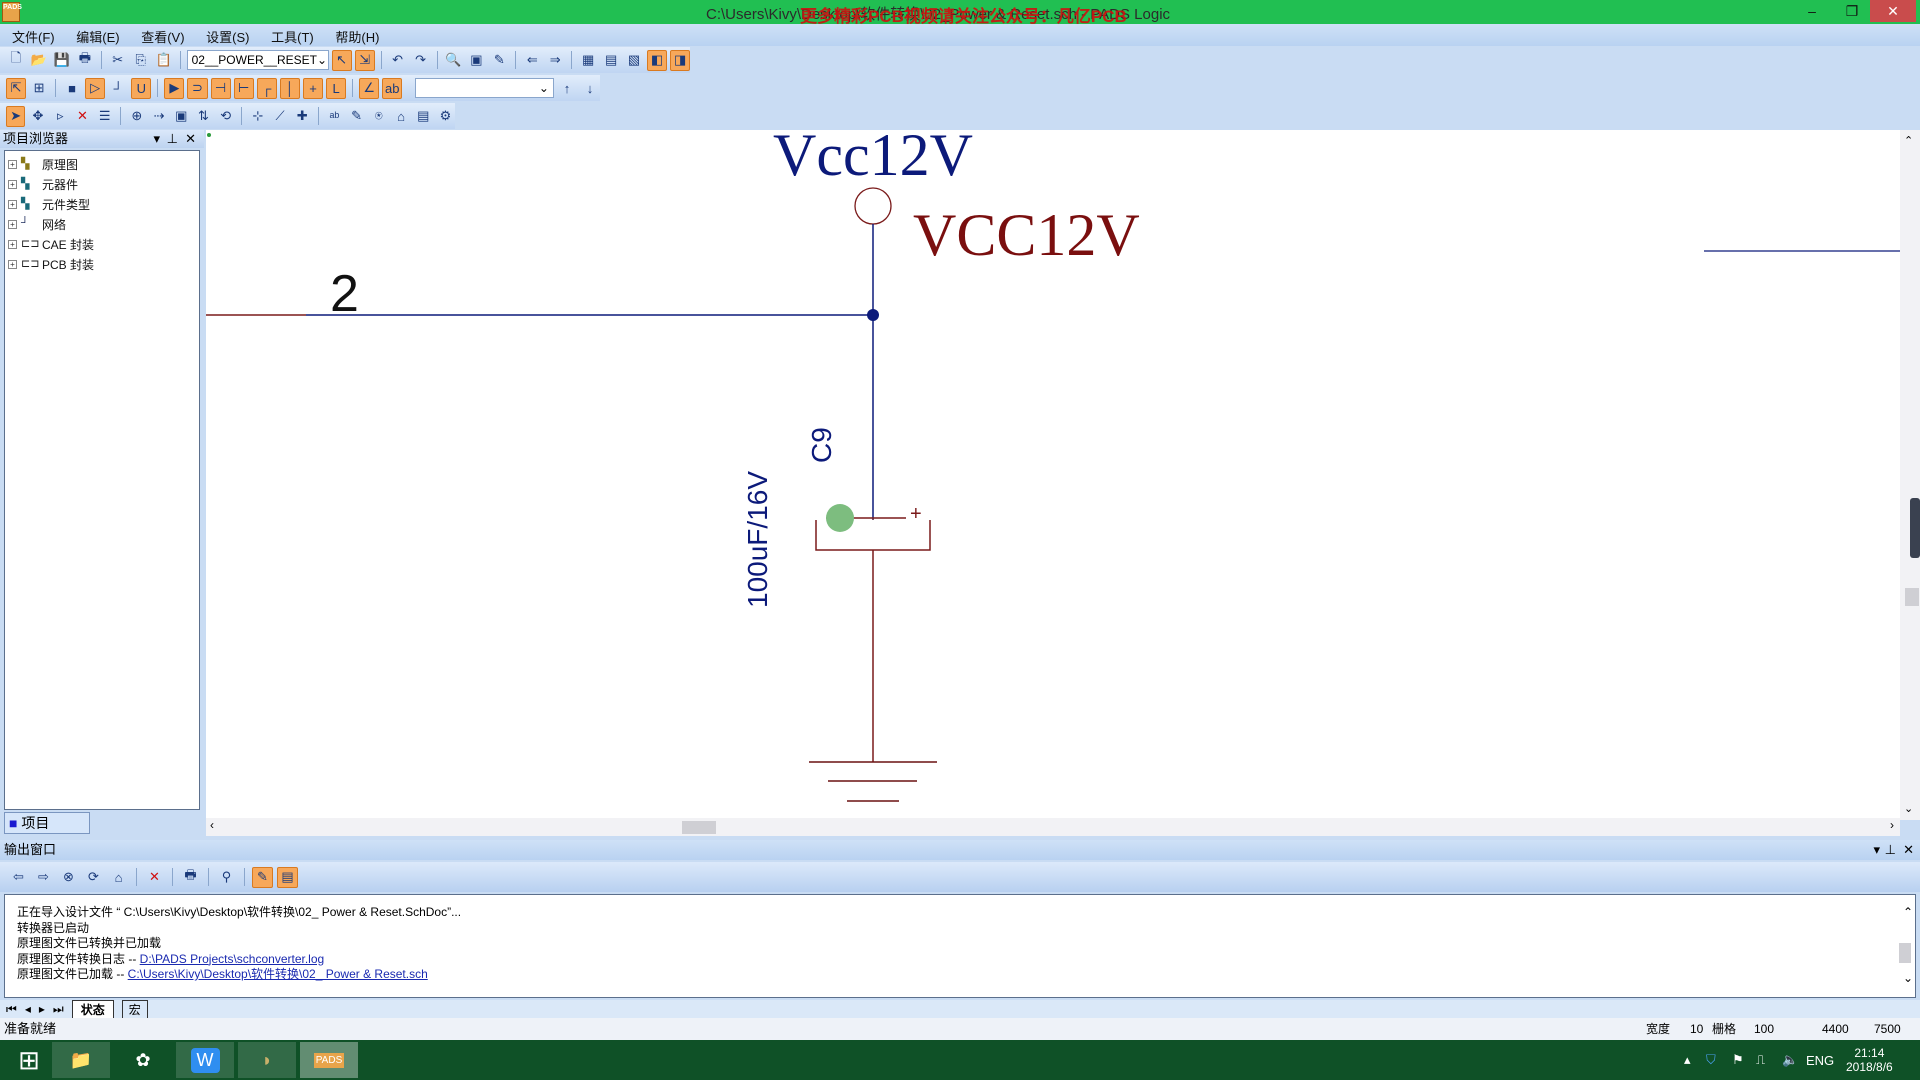 The height and width of the screenshot is (1080, 1920). Describe the element at coordinates (43, 877) in the screenshot. I see `forward-icon: ⇨` at that location.